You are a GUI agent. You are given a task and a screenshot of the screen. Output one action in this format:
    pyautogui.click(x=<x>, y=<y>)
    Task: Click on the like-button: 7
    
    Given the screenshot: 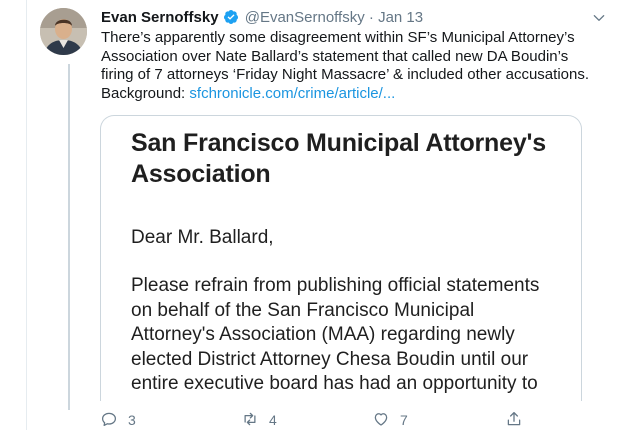 What is the action you would take?
    pyautogui.click(x=390, y=420)
    